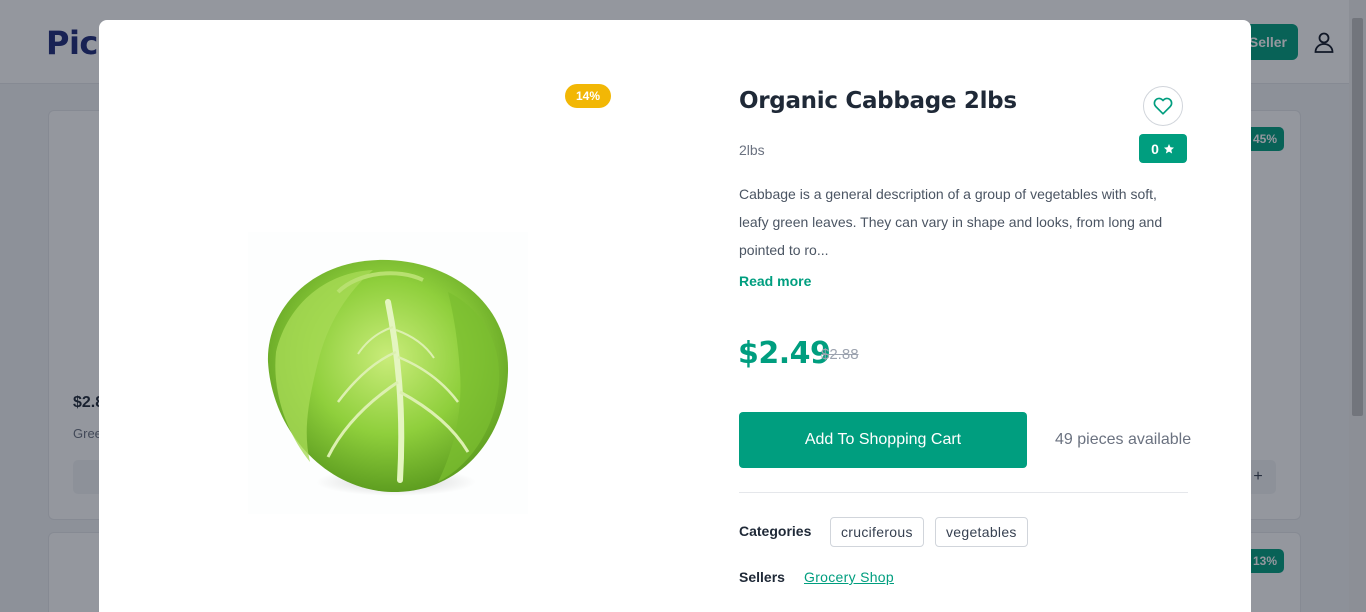 The image size is (1366, 612). What do you see at coordinates (775, 531) in the screenshot?
I see `categories-label: Categories` at bounding box center [775, 531].